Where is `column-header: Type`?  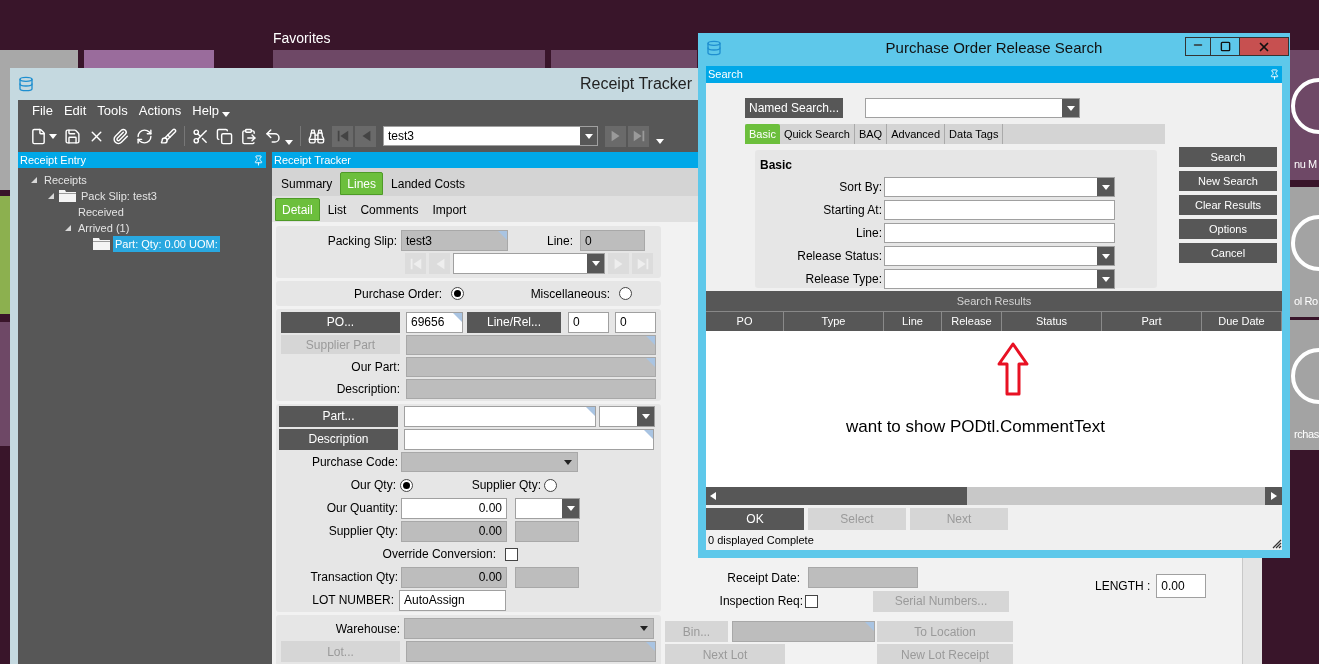 column-header: Type is located at coordinates (834, 321).